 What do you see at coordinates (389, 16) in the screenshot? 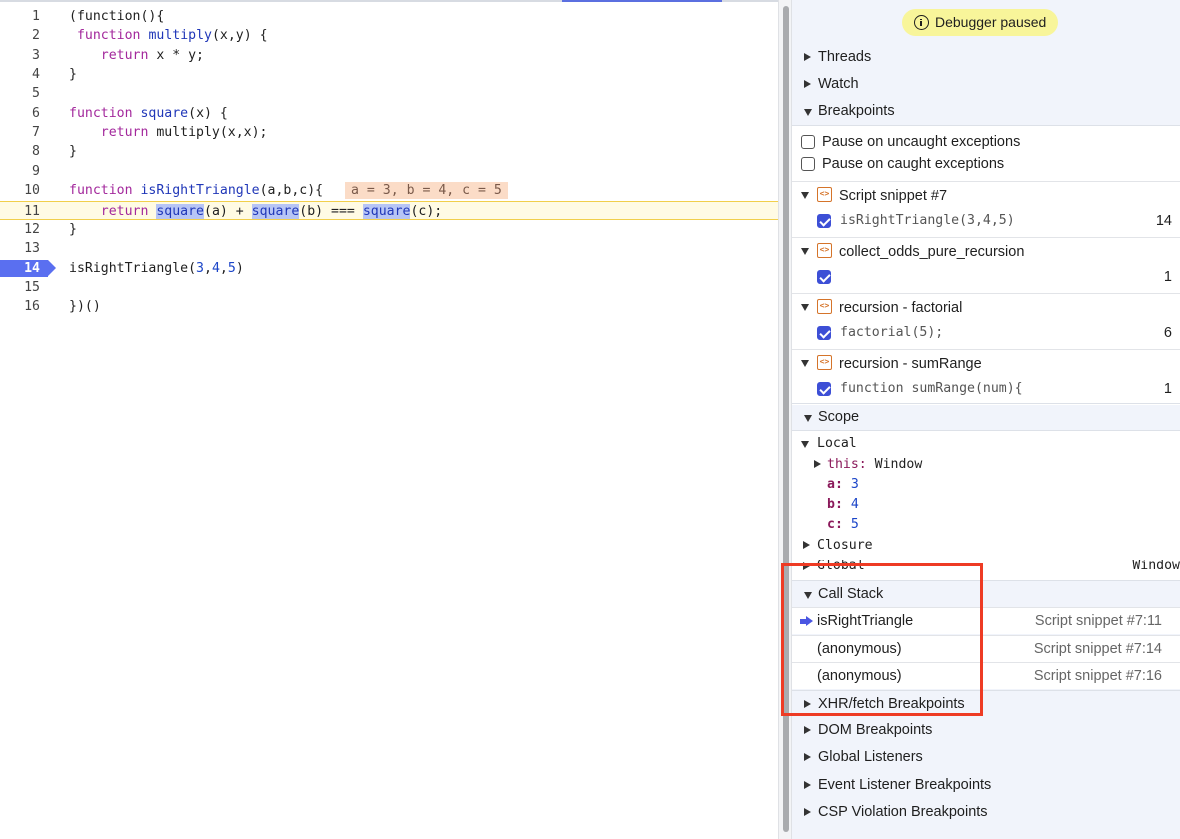
I see `code-line: 1 (function(){` at bounding box center [389, 16].